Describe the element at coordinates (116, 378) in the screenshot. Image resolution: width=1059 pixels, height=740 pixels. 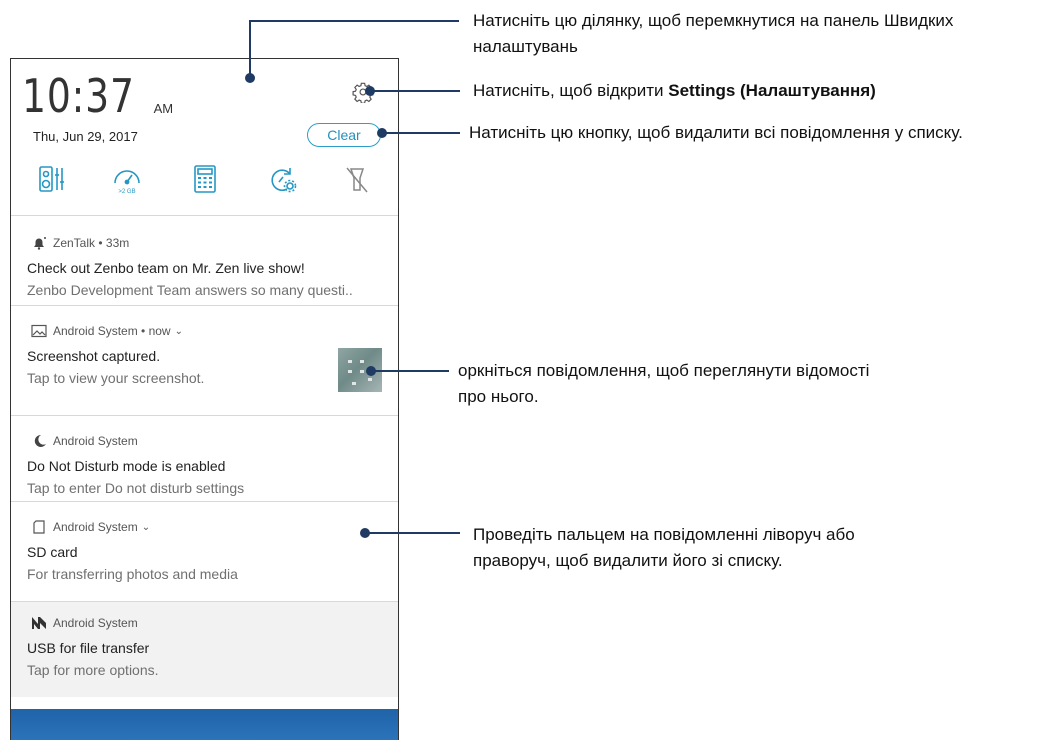
I see `notification-body: Tap to view your screenshot.` at that location.